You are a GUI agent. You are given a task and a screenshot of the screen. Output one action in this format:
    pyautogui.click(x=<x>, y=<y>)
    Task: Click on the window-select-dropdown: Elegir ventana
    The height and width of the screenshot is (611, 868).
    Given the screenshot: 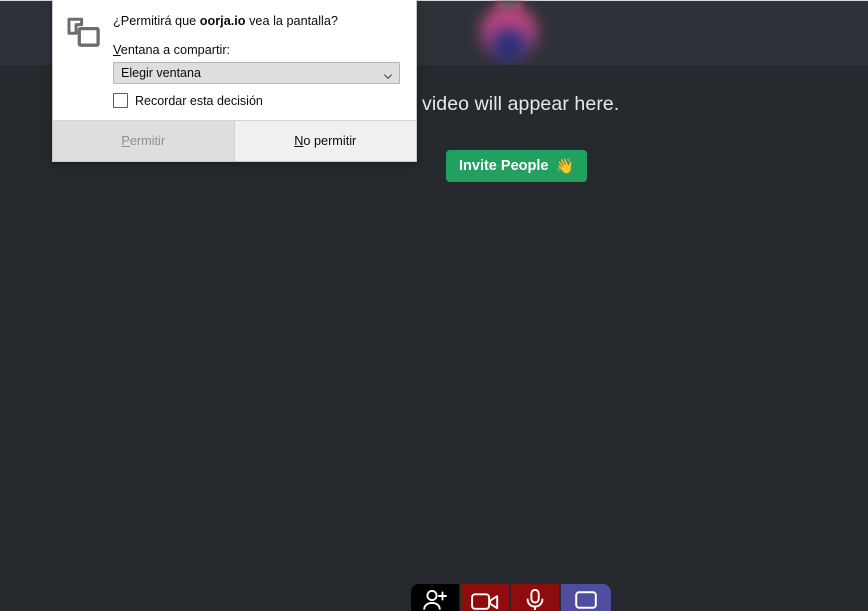 What is the action you would take?
    pyautogui.click(x=256, y=73)
    